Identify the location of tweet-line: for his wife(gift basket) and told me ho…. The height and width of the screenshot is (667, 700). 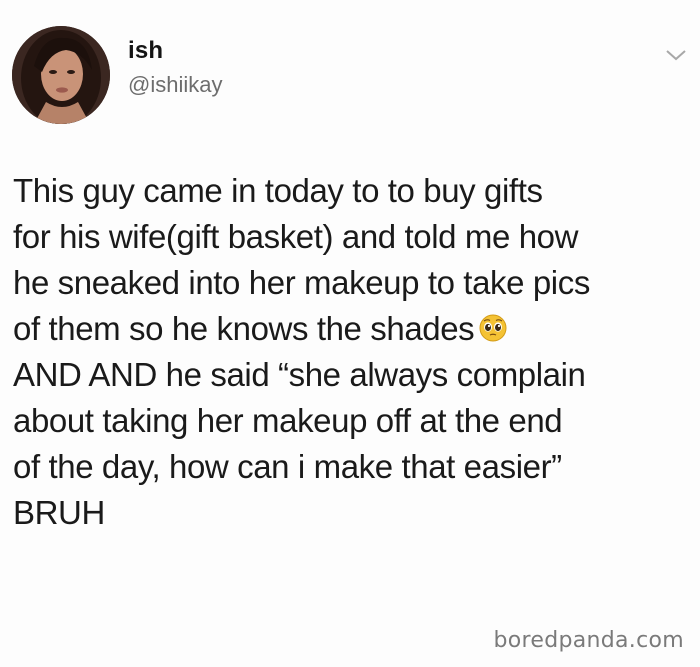
(296, 236).